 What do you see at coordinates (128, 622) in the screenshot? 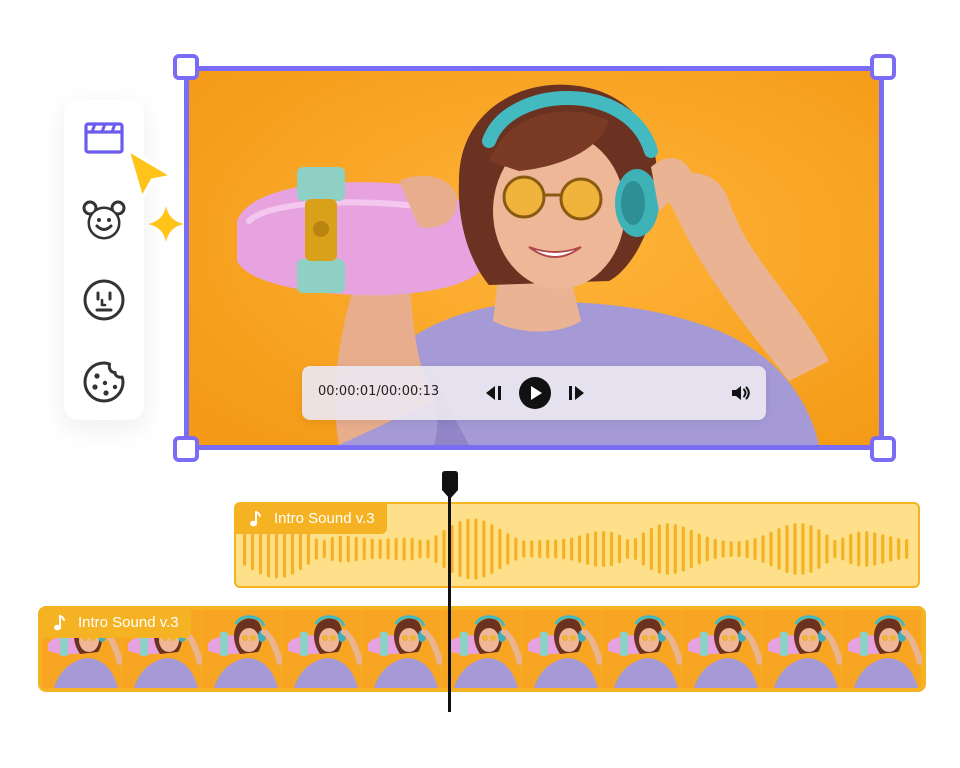
I see `video-track-name: Intro Sound v.3` at bounding box center [128, 622].